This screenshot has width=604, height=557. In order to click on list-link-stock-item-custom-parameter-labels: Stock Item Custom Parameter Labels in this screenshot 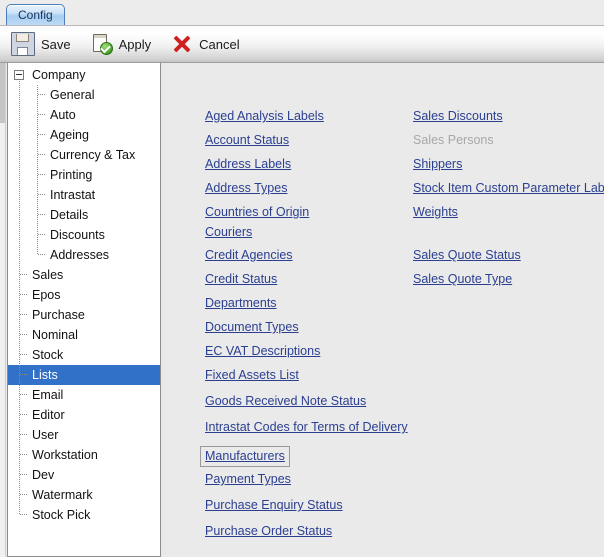, I will do `click(508, 188)`.